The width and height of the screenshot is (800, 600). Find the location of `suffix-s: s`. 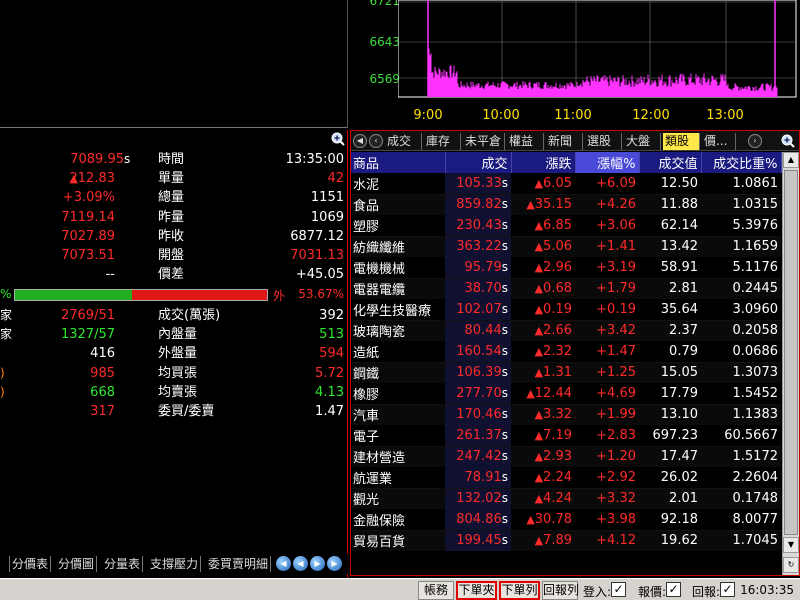

suffix-s: s is located at coordinates (504, 456).